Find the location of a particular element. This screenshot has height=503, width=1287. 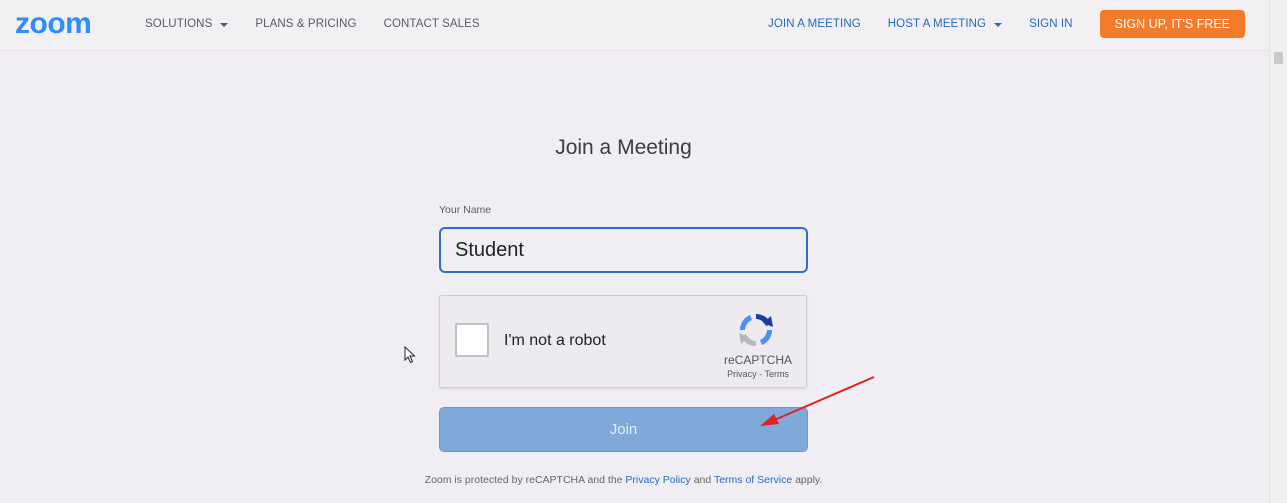

nav-left: SOLUTIONS PLANS & PRICING CONTACT SALES is located at coordinates (312, 24).